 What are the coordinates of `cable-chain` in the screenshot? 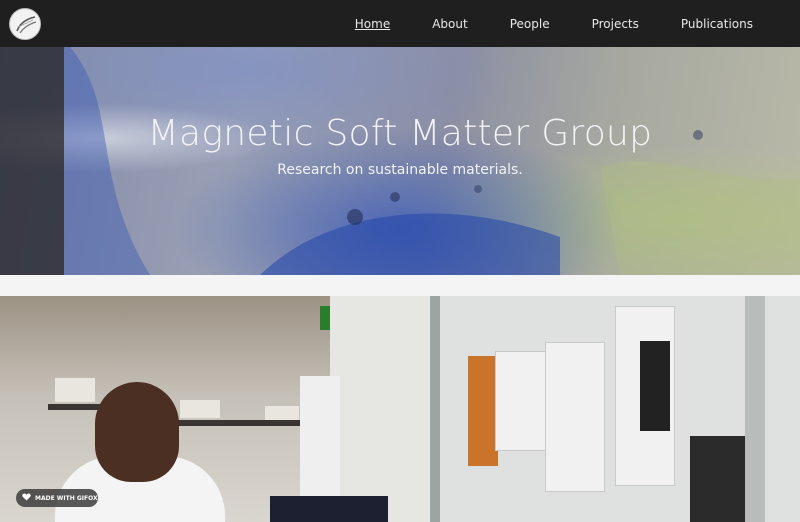 It's located at (655, 386).